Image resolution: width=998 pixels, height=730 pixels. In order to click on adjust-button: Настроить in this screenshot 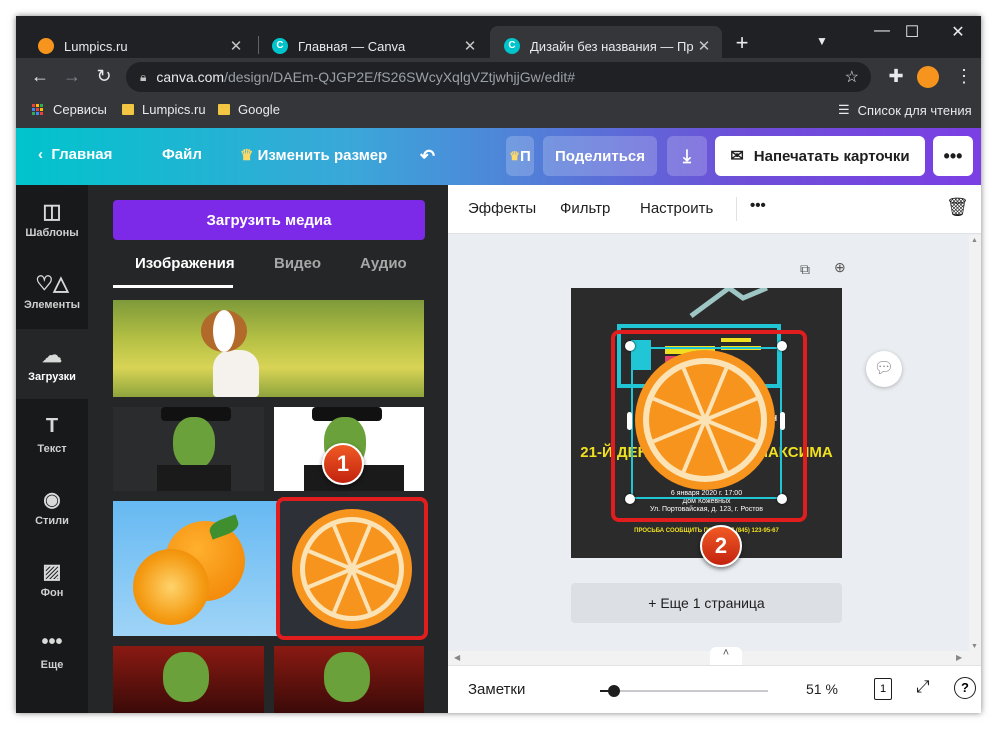, I will do `click(676, 208)`.